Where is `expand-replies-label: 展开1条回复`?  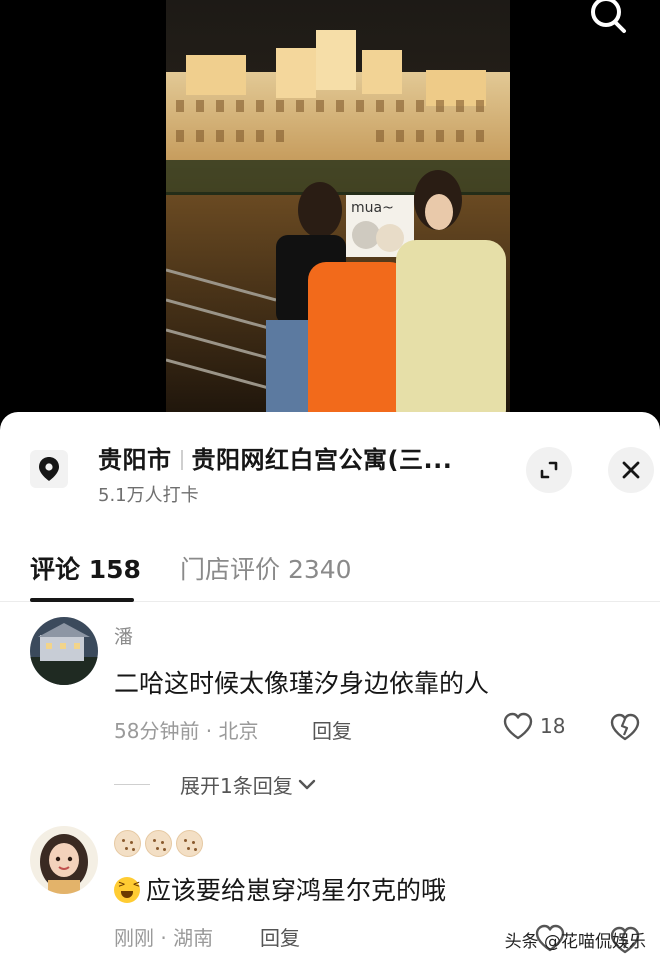 expand-replies-label: 展开1条回复 is located at coordinates (236, 786).